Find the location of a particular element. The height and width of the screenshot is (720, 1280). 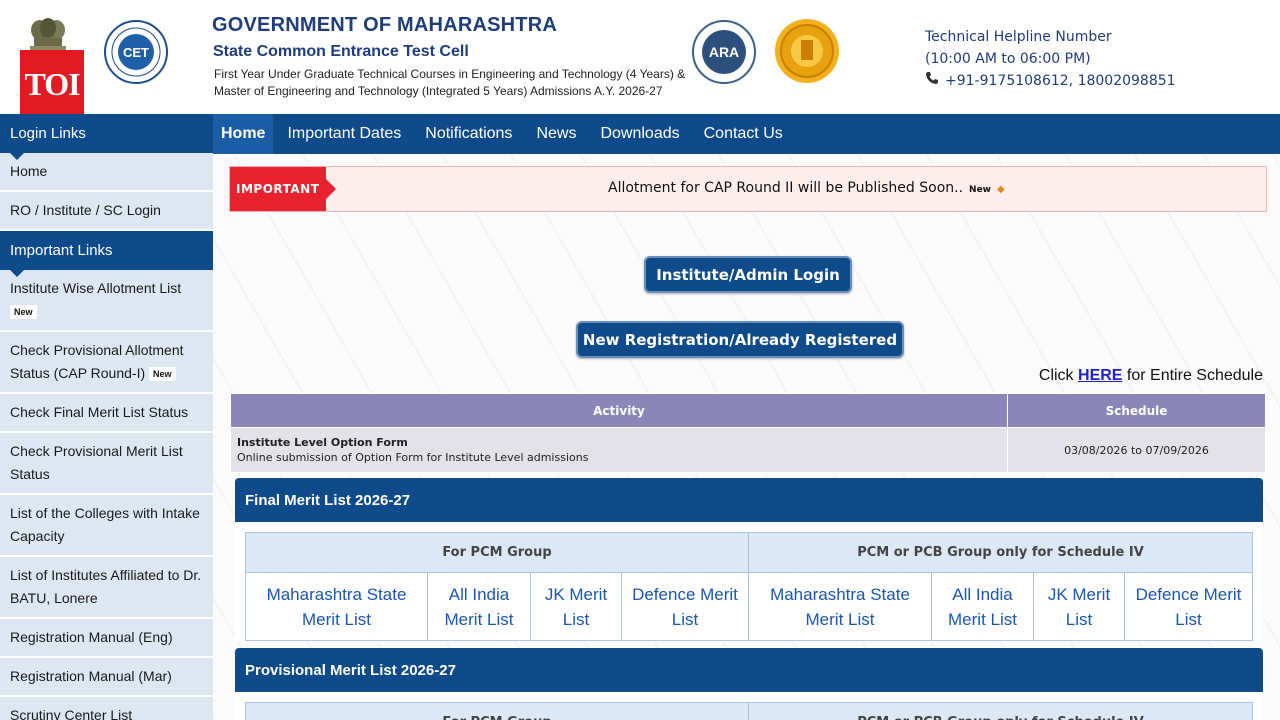

maharashtra-merit-link: Maharashtra State Merit List is located at coordinates (336, 606).